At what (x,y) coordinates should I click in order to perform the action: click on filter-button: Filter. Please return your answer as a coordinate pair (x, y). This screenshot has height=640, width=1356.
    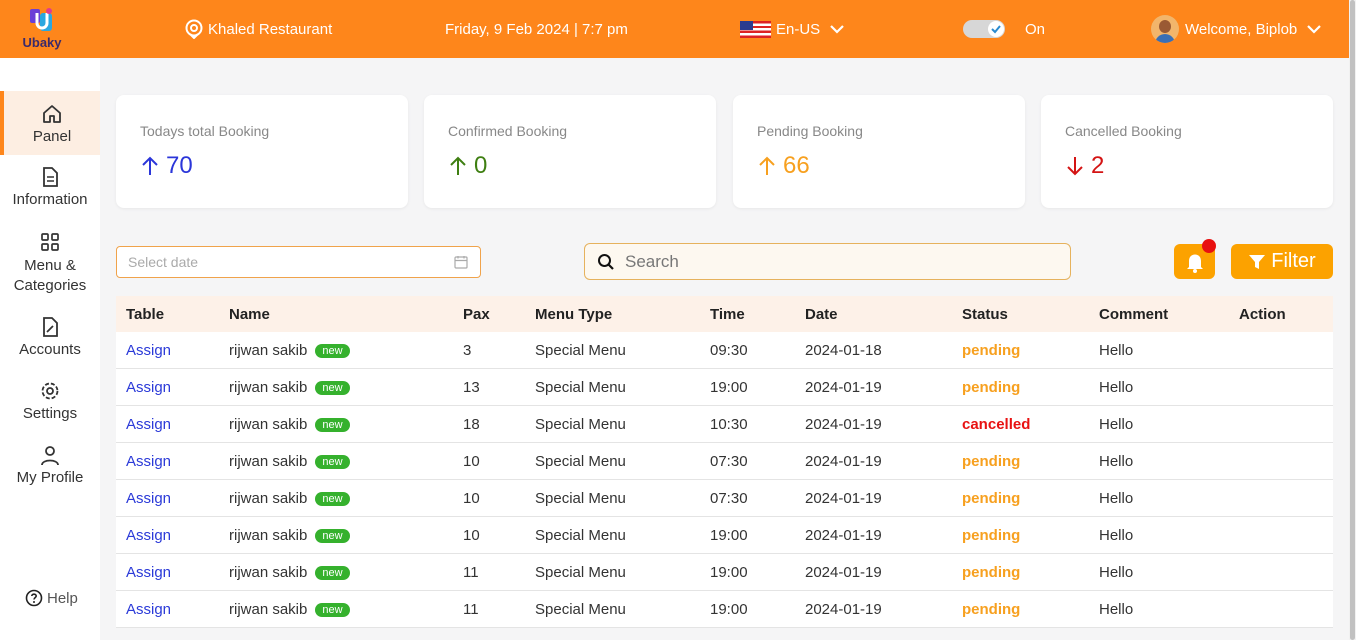
    Looking at the image, I should click on (1282, 261).